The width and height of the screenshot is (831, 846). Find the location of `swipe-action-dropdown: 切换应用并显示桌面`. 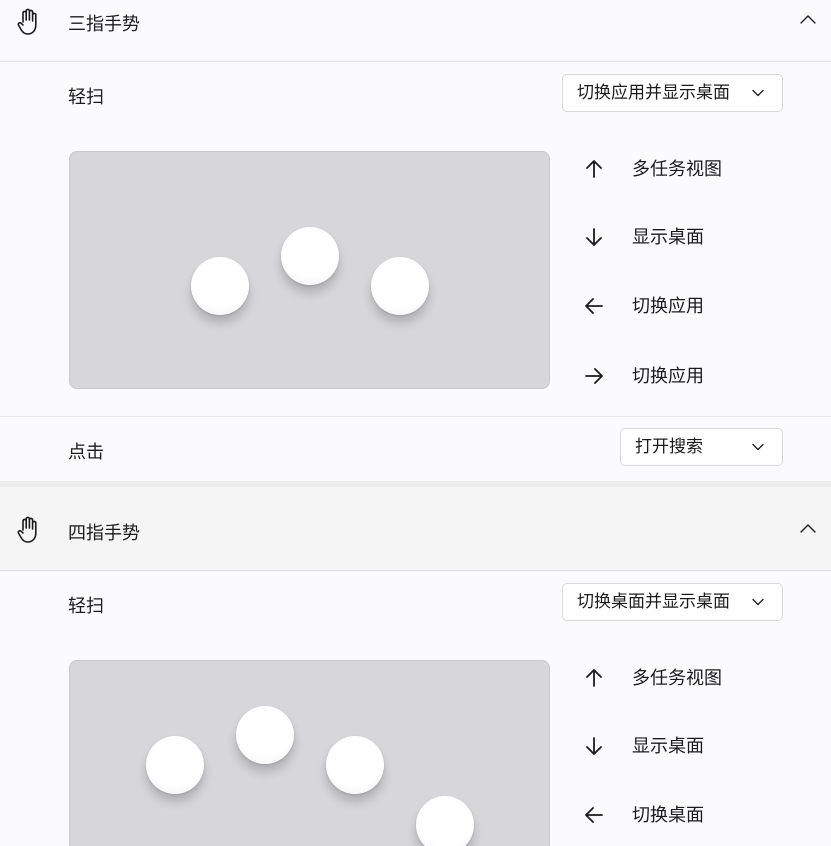

swipe-action-dropdown: 切换应用并显示桌面 is located at coordinates (672, 93).